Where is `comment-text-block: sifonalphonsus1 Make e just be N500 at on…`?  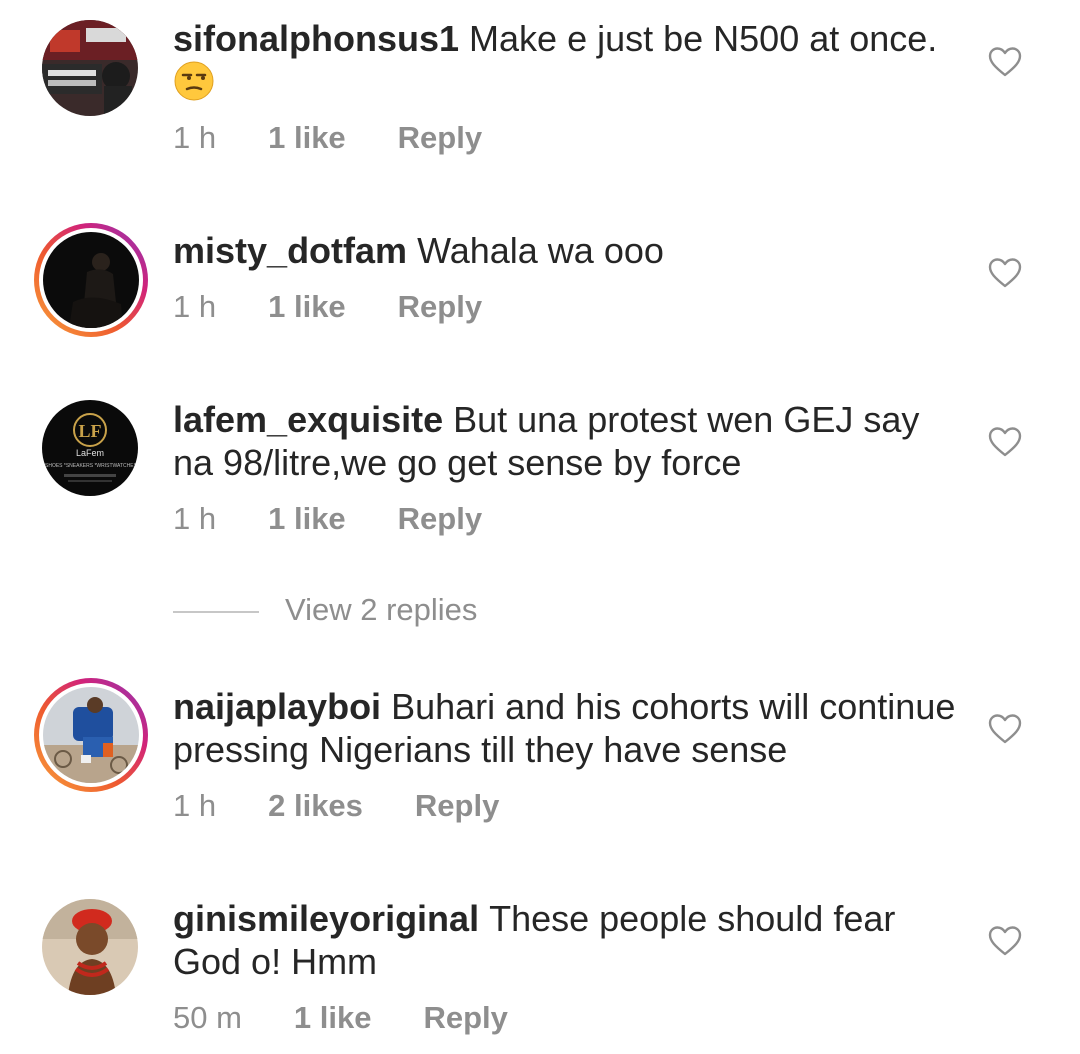 comment-text-block: sifonalphonsus1 Make e just be N500 at on… is located at coordinates (568, 64).